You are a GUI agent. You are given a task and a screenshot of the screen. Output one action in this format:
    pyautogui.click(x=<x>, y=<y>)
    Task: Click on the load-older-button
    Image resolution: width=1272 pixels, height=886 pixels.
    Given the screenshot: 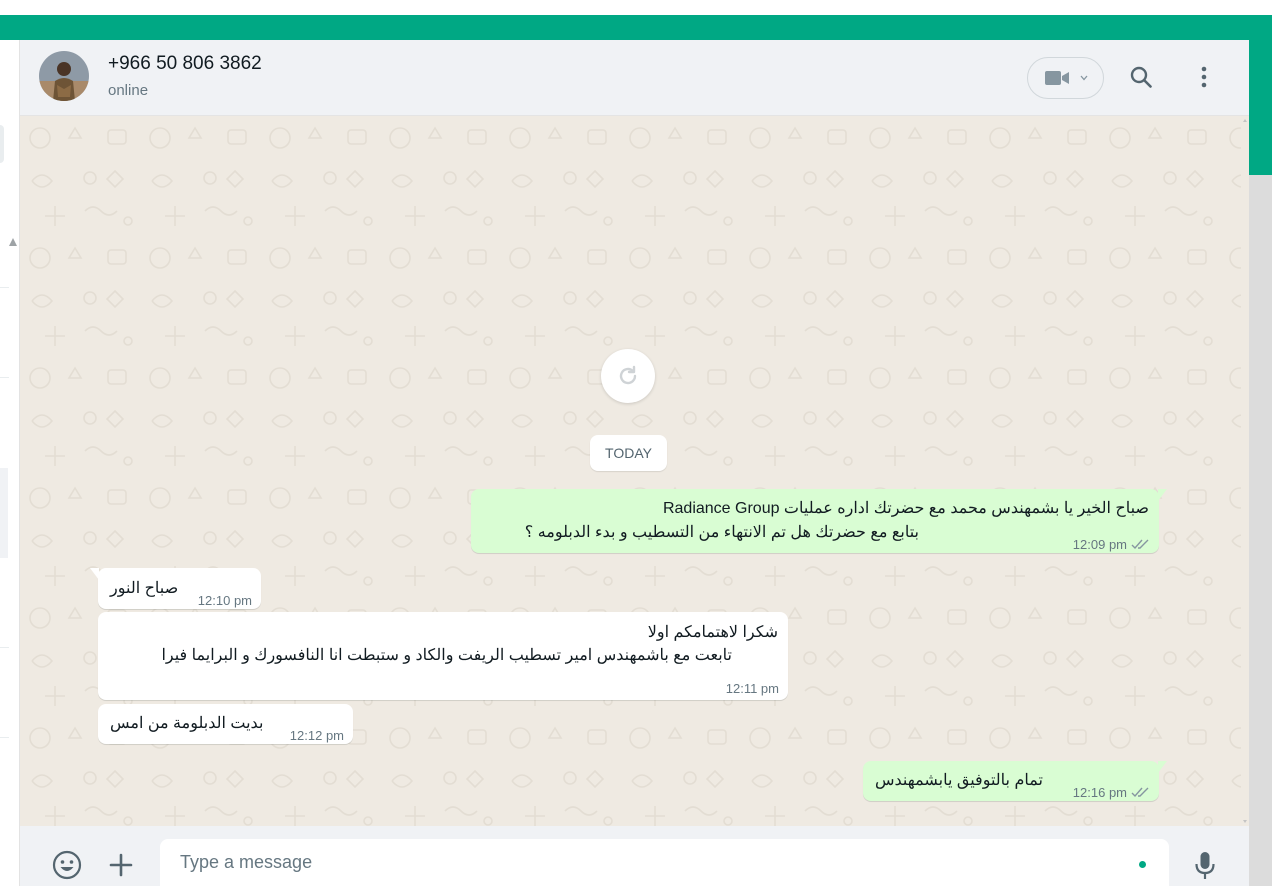 What is the action you would take?
    pyautogui.click(x=628, y=376)
    